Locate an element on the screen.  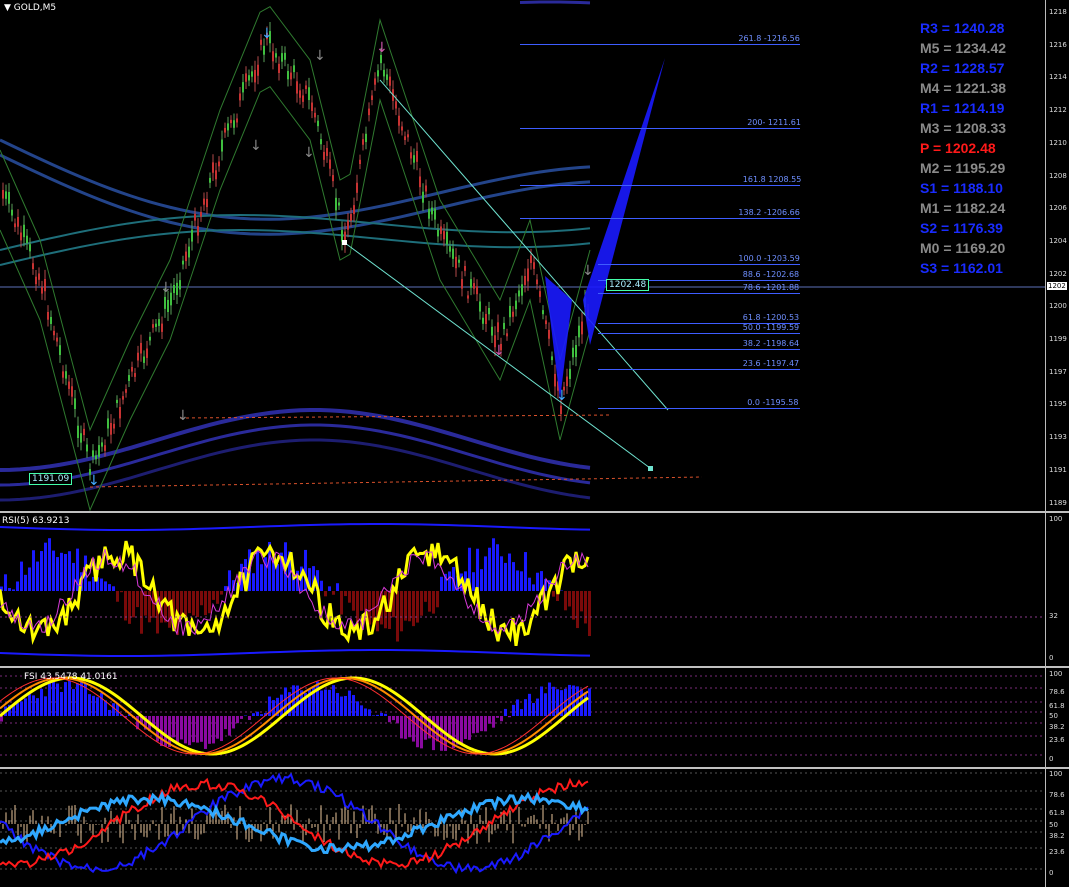
price-axis-label: 1191 is located at coordinates (1058, 469).